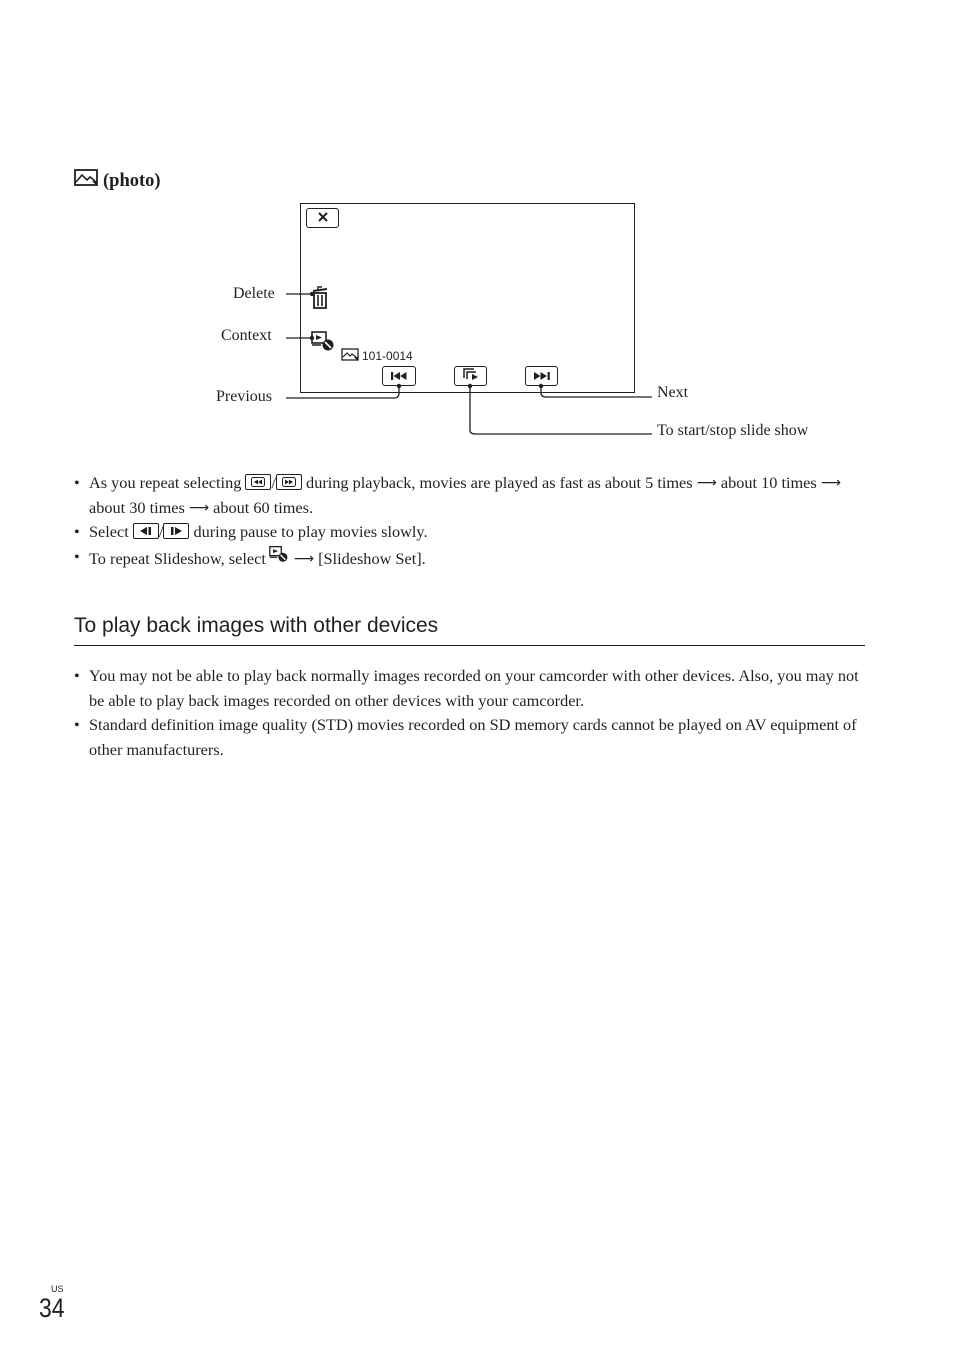  Describe the element at coordinates (673, 392) in the screenshot. I see `callout-next: Next` at that location.